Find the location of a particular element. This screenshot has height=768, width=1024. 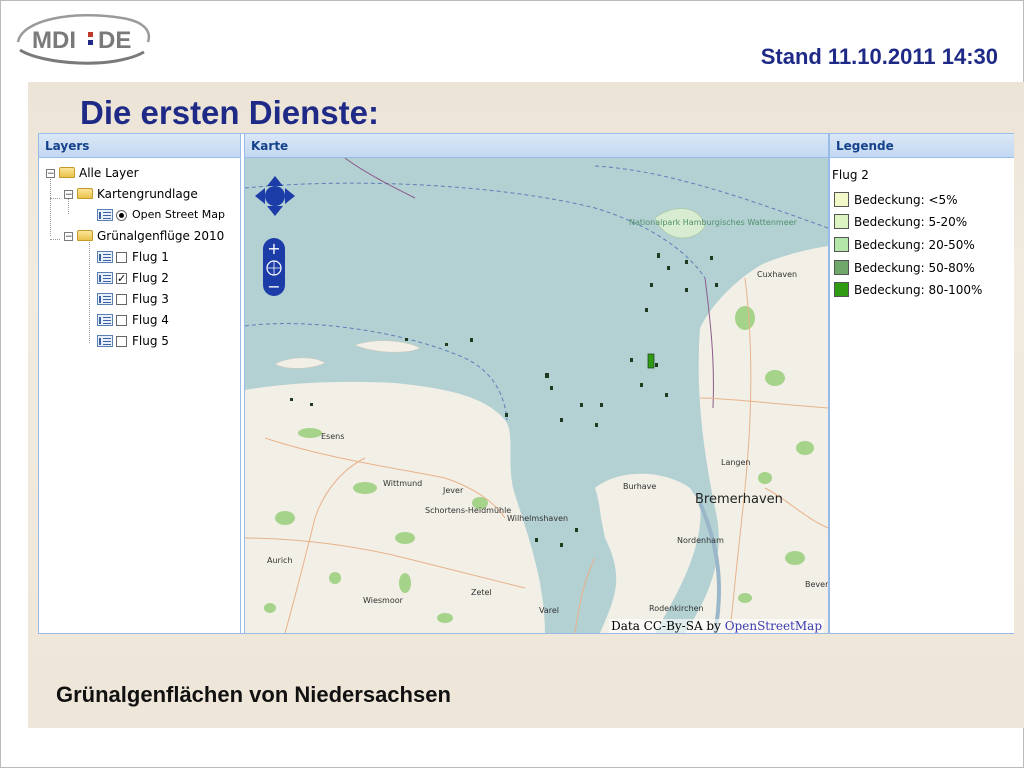

svg-text: DE is located at coordinates (114, 40).